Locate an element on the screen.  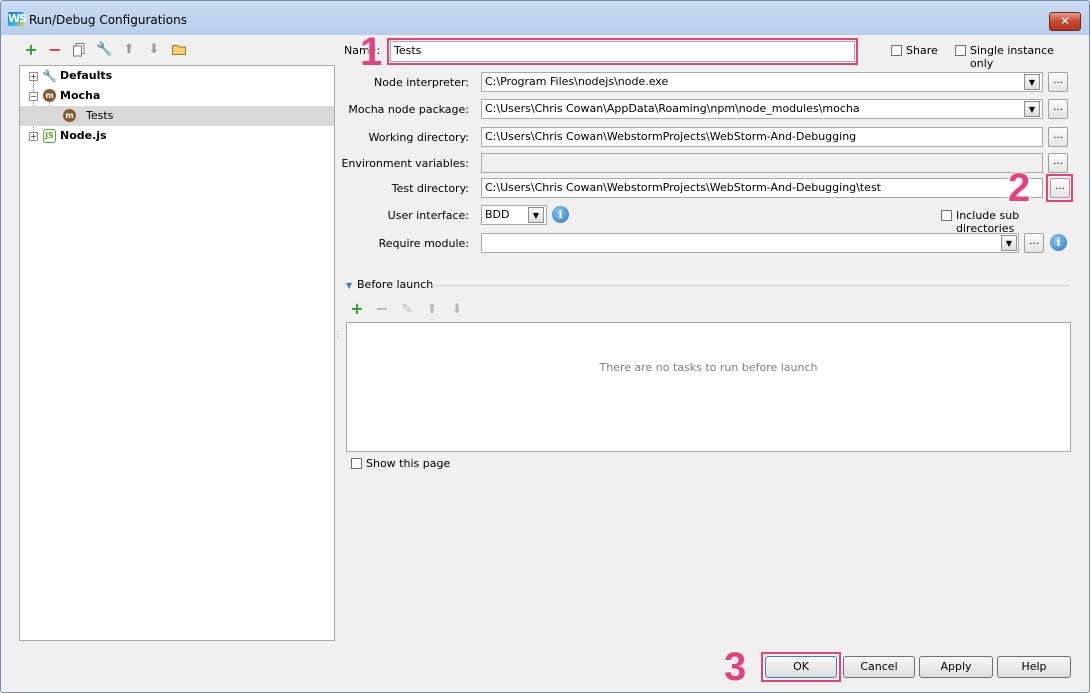
move-down-icon: ⬇ is located at coordinates (154, 50).